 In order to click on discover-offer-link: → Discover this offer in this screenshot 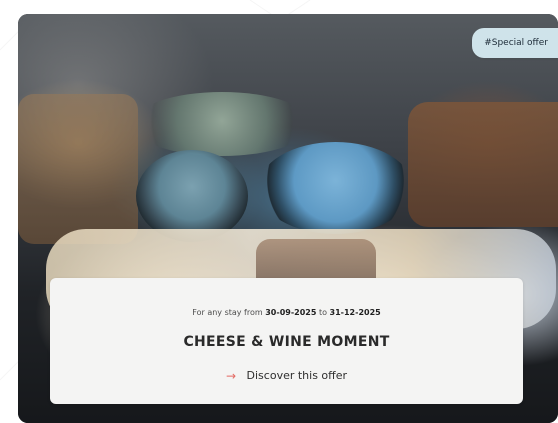, I will do `click(286, 376)`.